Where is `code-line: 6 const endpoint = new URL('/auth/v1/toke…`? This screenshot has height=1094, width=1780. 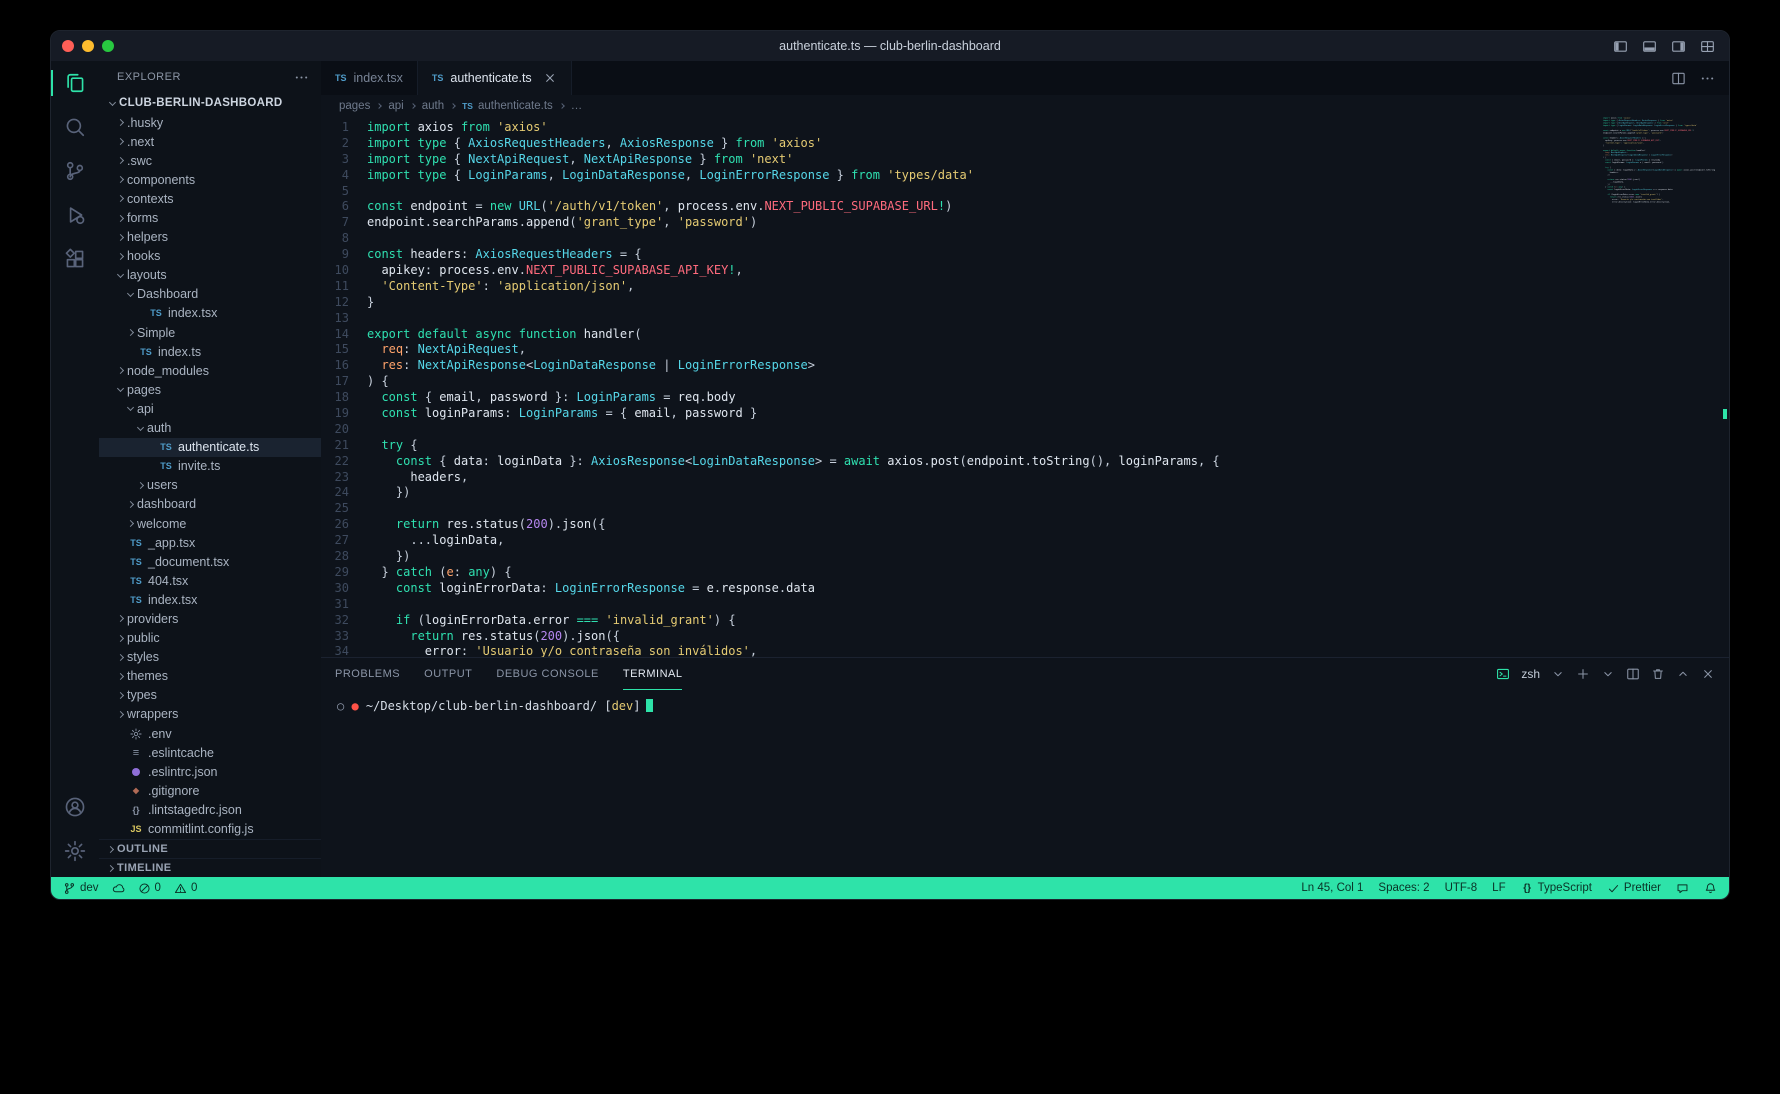 code-line: 6 const endpoint = new URL('/auth/v1/toke… is located at coordinates (960, 207).